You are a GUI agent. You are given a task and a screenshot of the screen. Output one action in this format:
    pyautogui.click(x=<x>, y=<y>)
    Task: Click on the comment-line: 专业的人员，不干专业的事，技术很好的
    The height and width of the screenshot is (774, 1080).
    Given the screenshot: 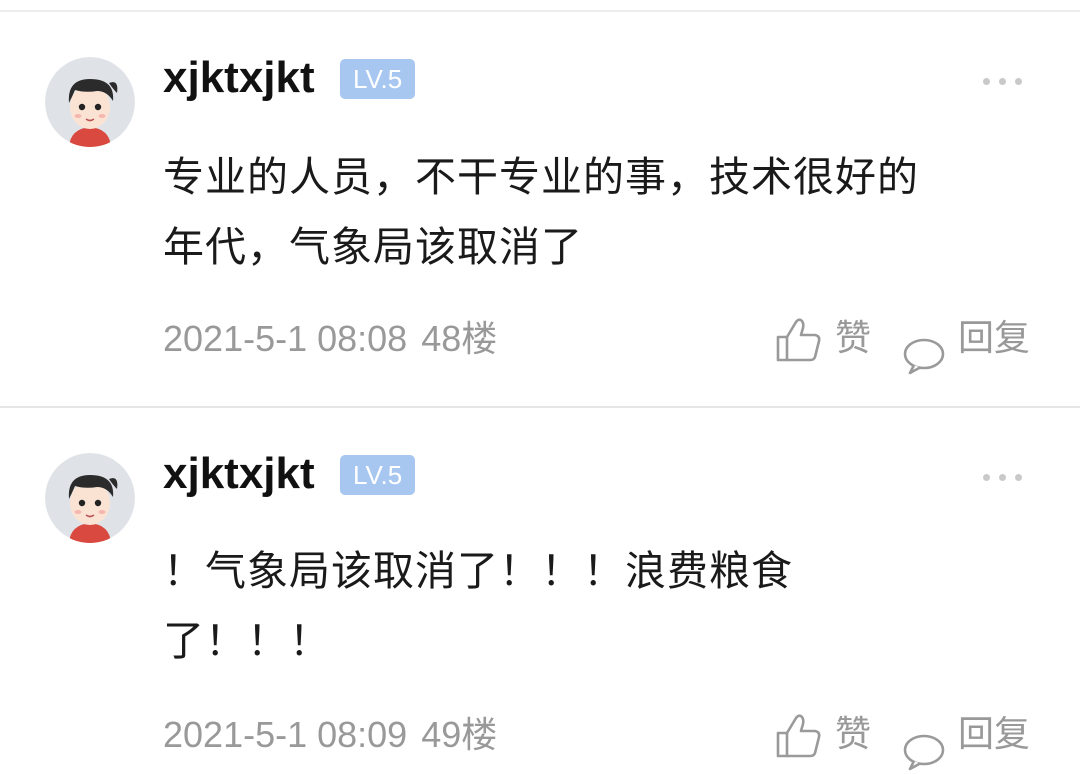 What is the action you would take?
    pyautogui.click(x=541, y=177)
    